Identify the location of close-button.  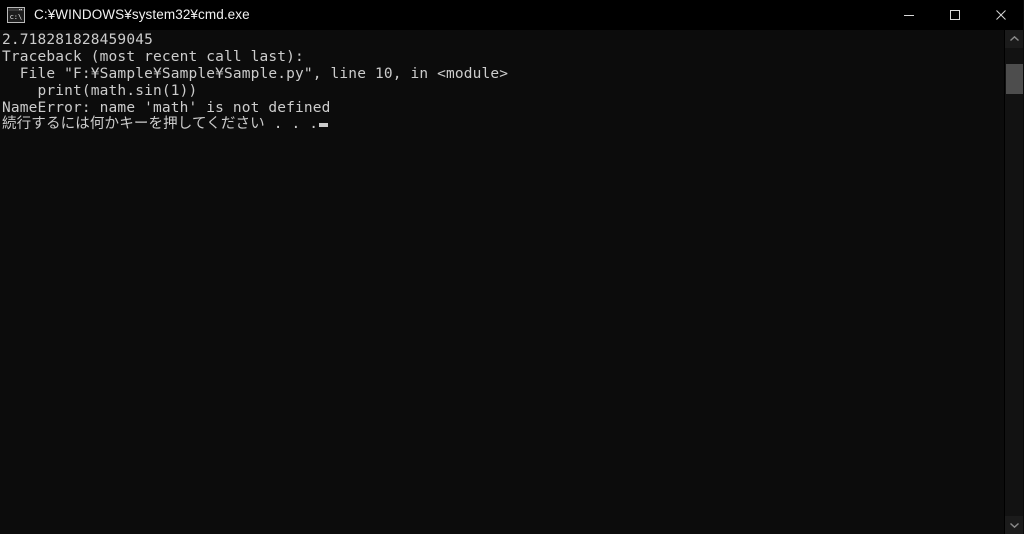
(1001, 15).